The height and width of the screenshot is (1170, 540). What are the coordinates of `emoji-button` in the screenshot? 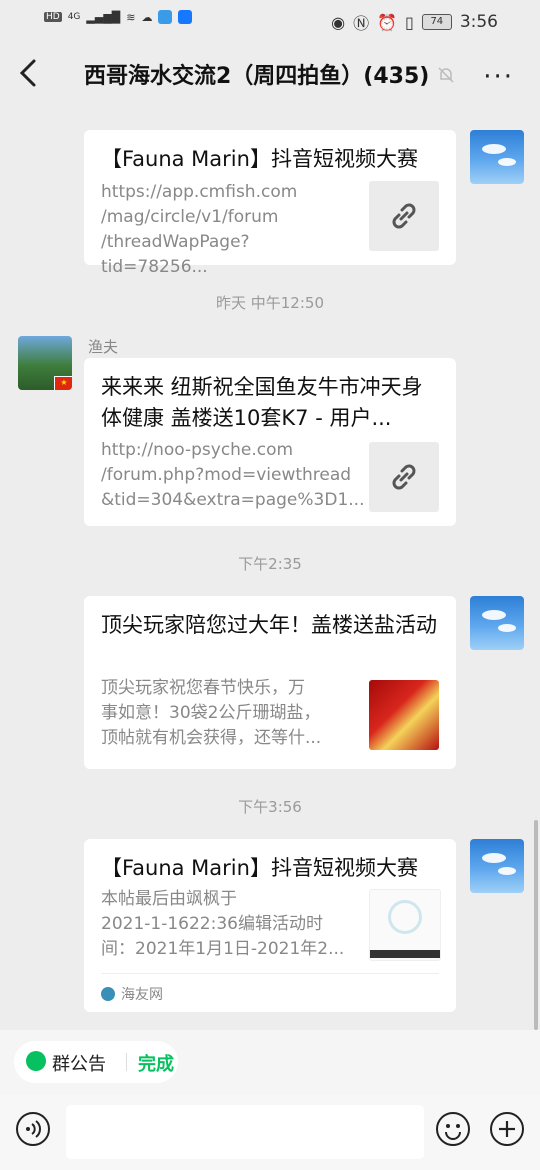 It's located at (453, 1129).